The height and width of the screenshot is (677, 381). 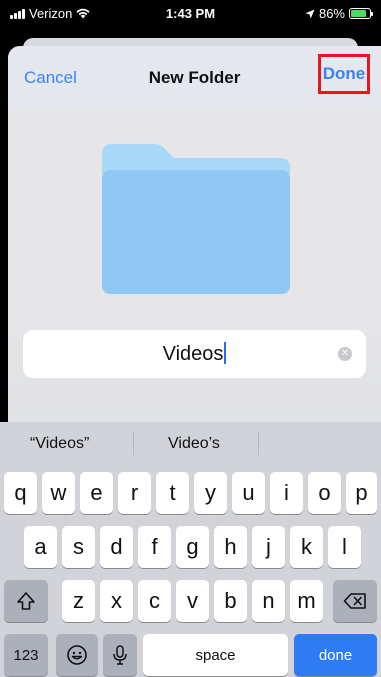 I want to click on clear-icon: ✕, so click(x=345, y=354).